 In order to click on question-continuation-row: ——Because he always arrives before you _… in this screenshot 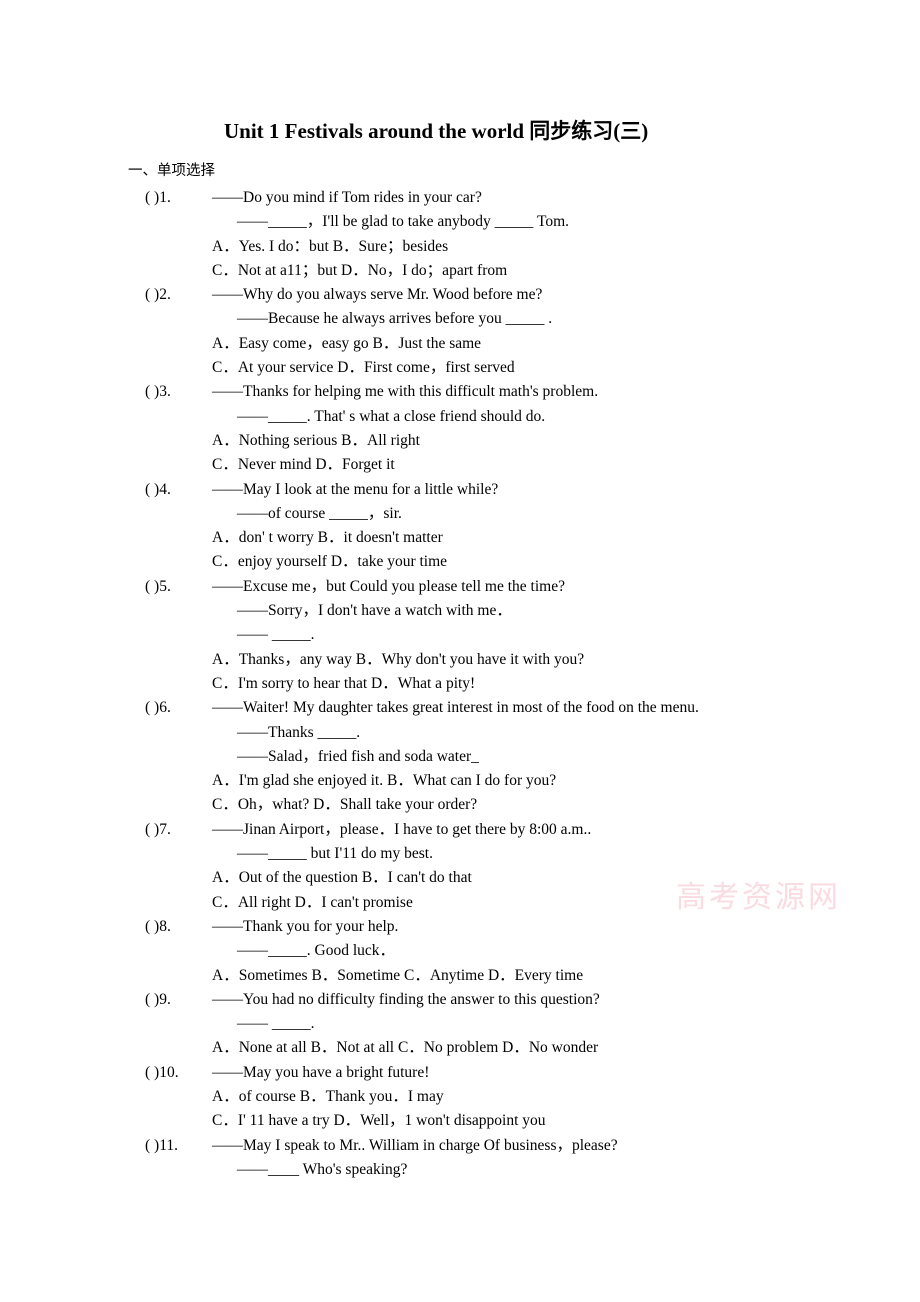, I will do `click(460, 319)`.